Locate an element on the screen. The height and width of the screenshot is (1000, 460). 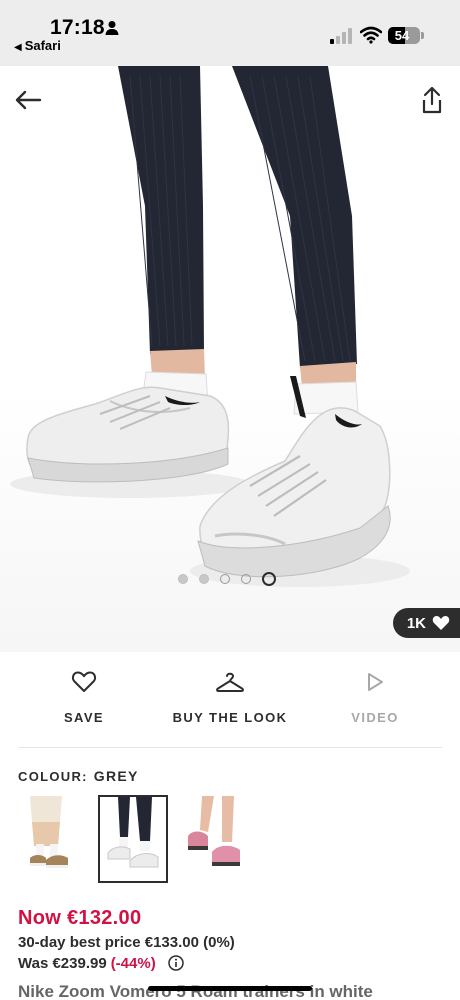
back-app-label: Safari is located at coordinates (42, 45).